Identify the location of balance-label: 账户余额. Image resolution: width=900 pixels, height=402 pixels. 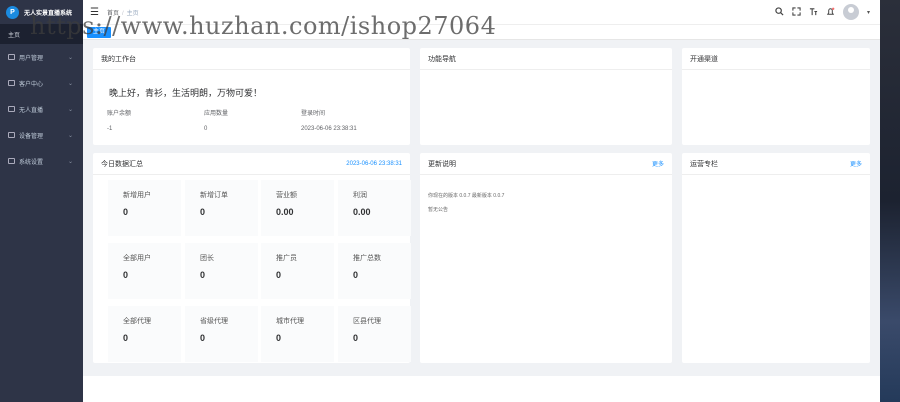
(119, 114).